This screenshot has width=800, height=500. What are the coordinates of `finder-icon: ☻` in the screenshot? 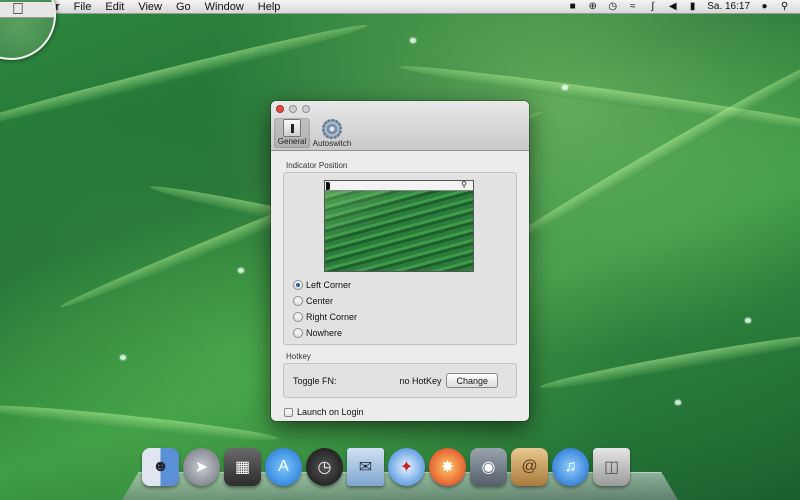 It's located at (160, 467).